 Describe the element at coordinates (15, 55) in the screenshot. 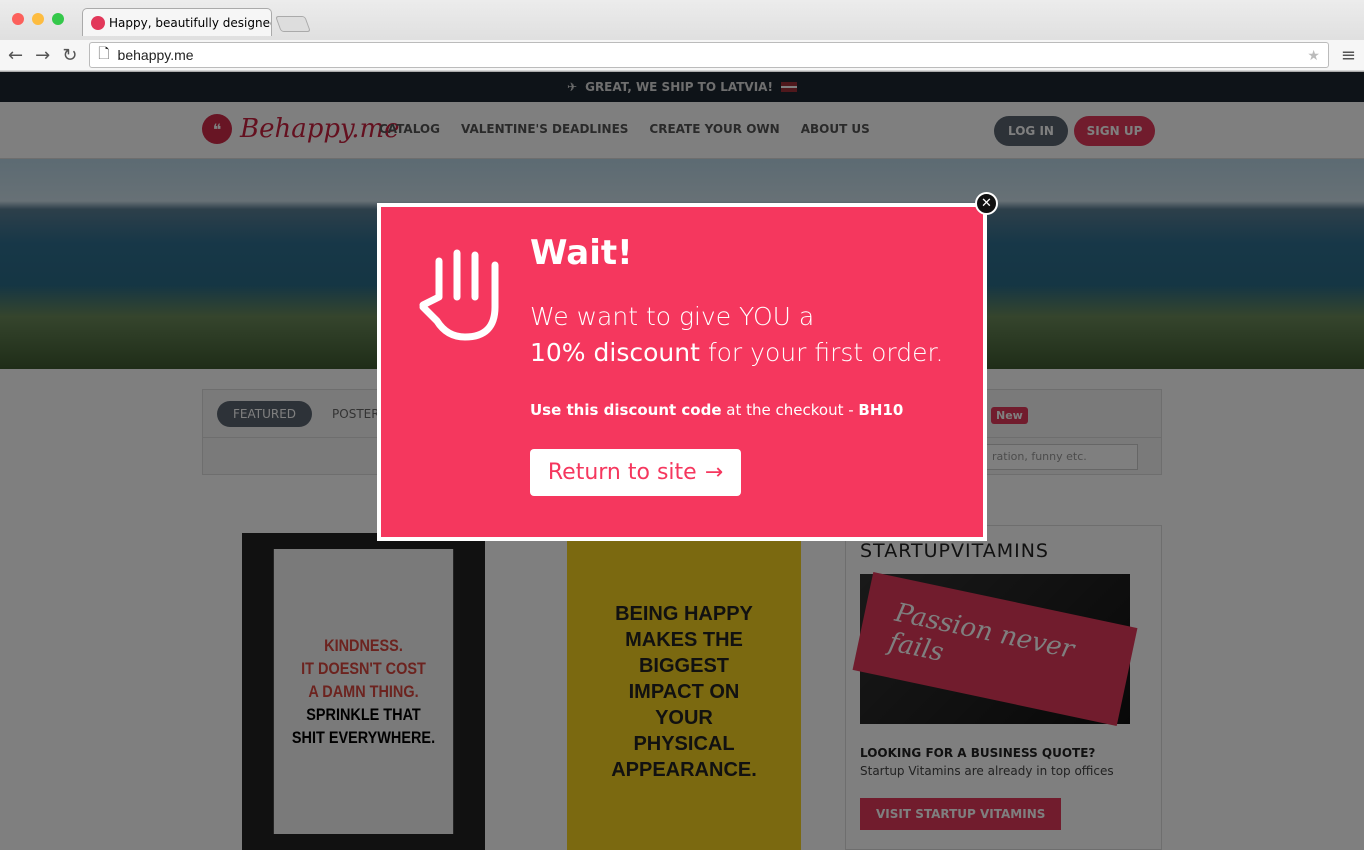

I see `back-icon: ←` at that location.